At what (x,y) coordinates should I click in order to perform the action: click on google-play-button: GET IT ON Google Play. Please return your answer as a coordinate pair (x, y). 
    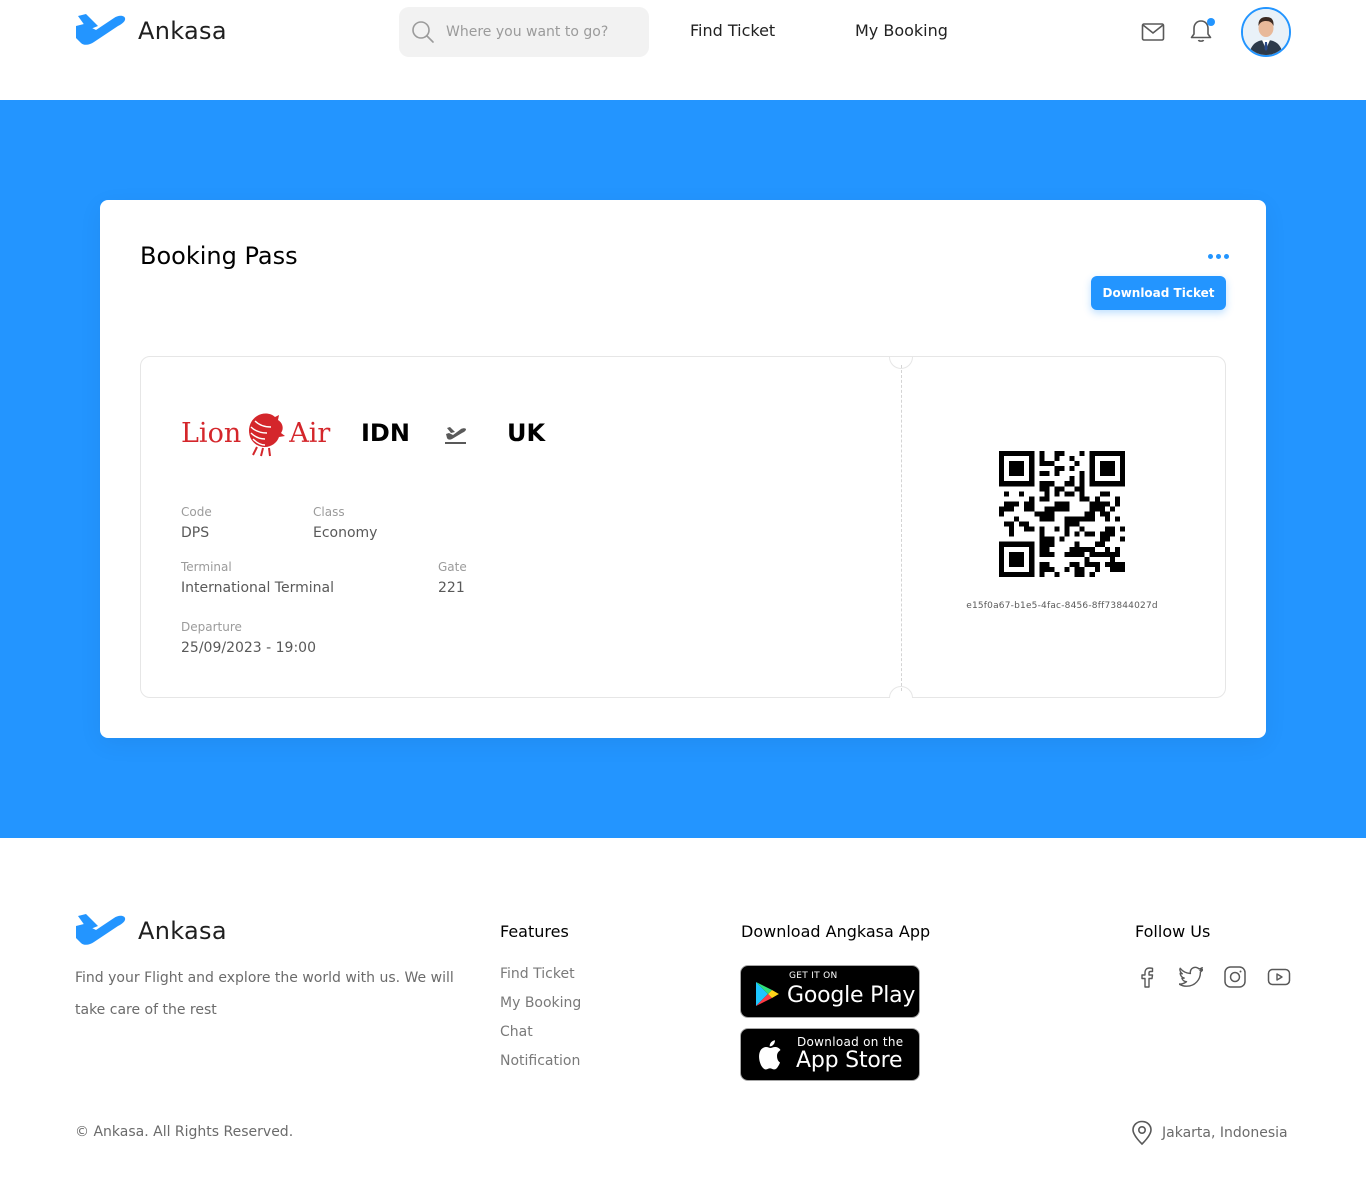
    Looking at the image, I should click on (830, 991).